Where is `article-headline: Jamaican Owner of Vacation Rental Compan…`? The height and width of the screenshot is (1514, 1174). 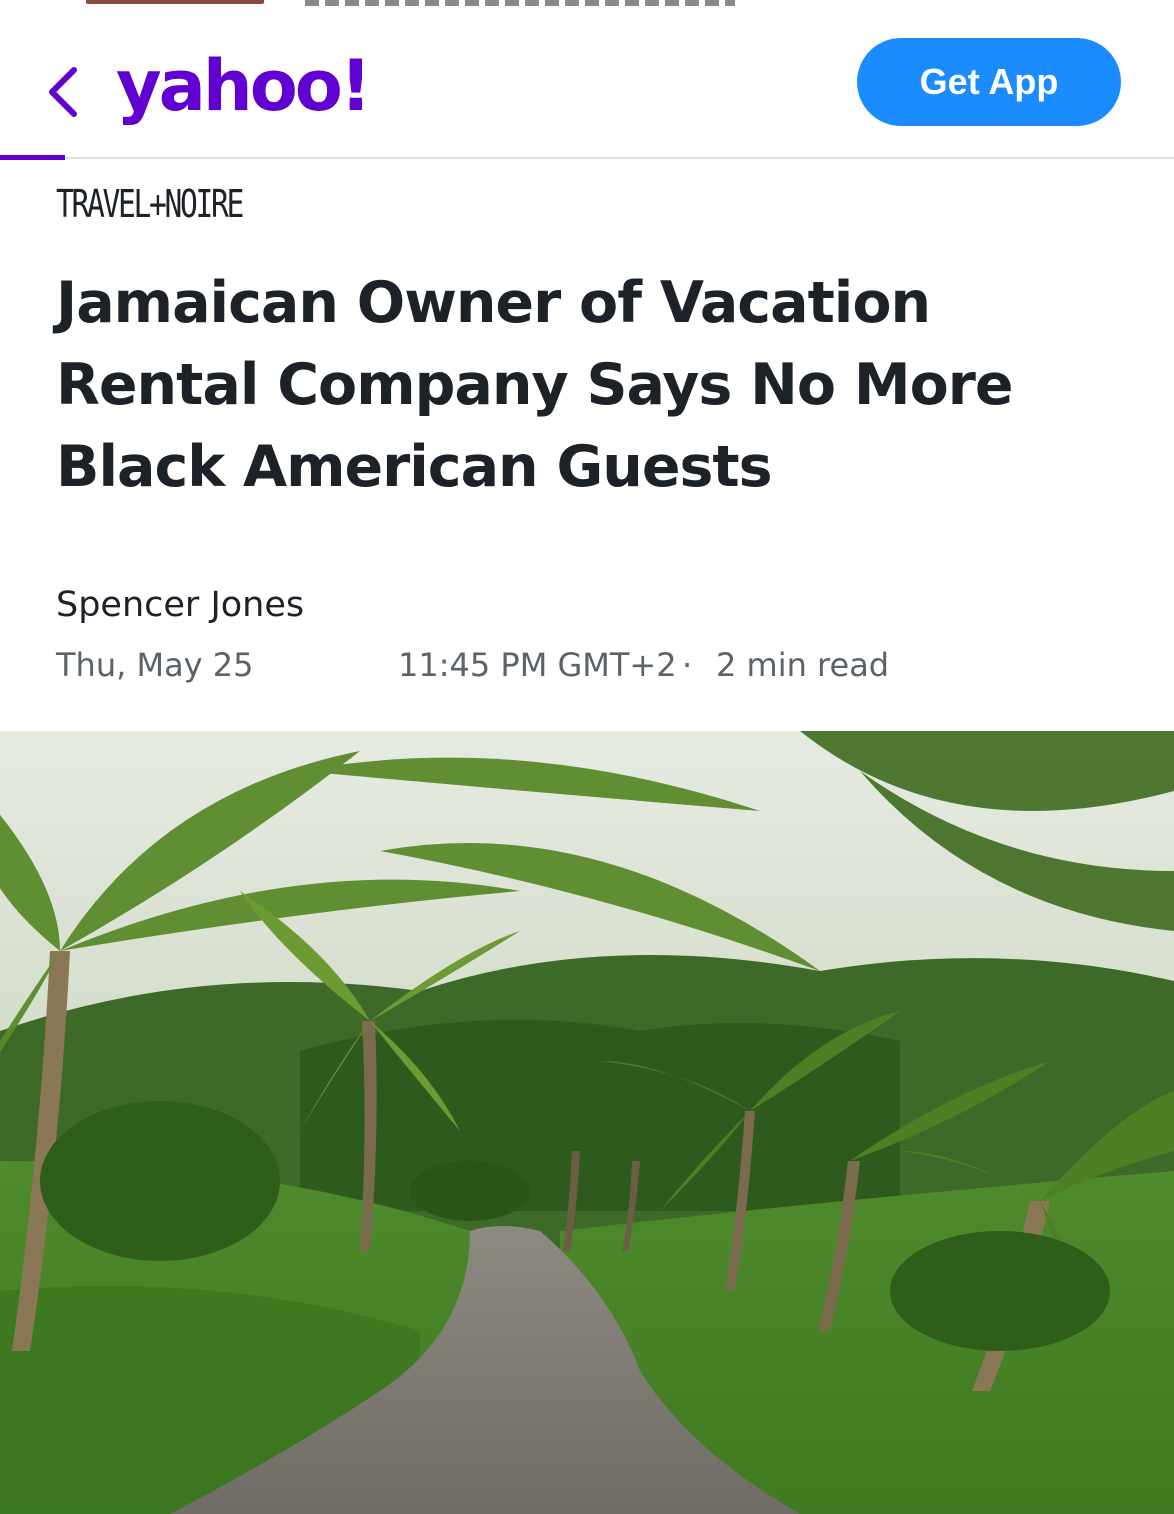
article-headline: Jamaican Owner of Vacation Rental Compan… is located at coordinates (535, 385).